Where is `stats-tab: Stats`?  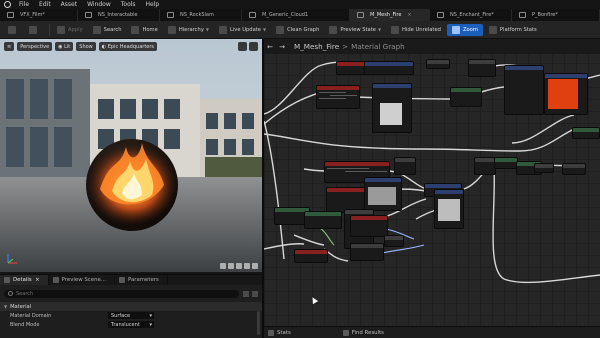
stats-tab: Stats is located at coordinates (281, 332).